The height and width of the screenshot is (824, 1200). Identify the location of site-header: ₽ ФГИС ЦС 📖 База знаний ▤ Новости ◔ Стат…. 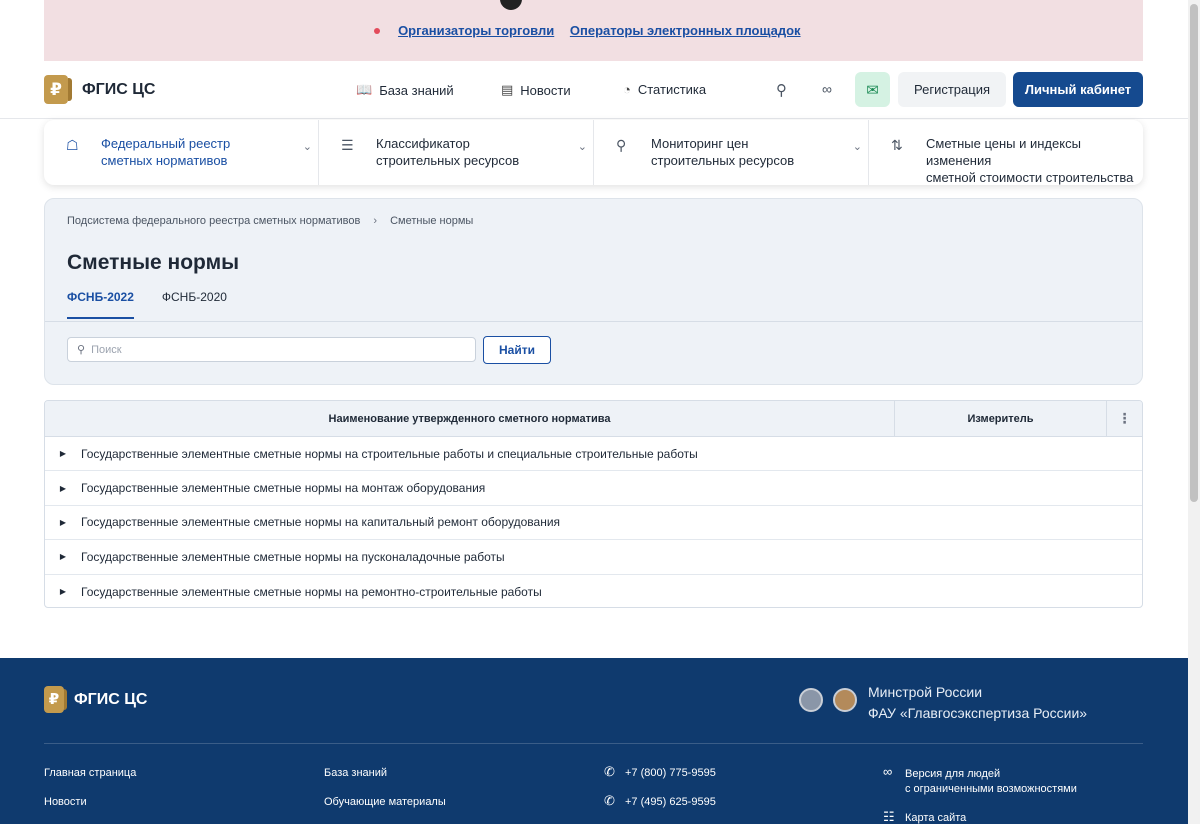
(594, 90).